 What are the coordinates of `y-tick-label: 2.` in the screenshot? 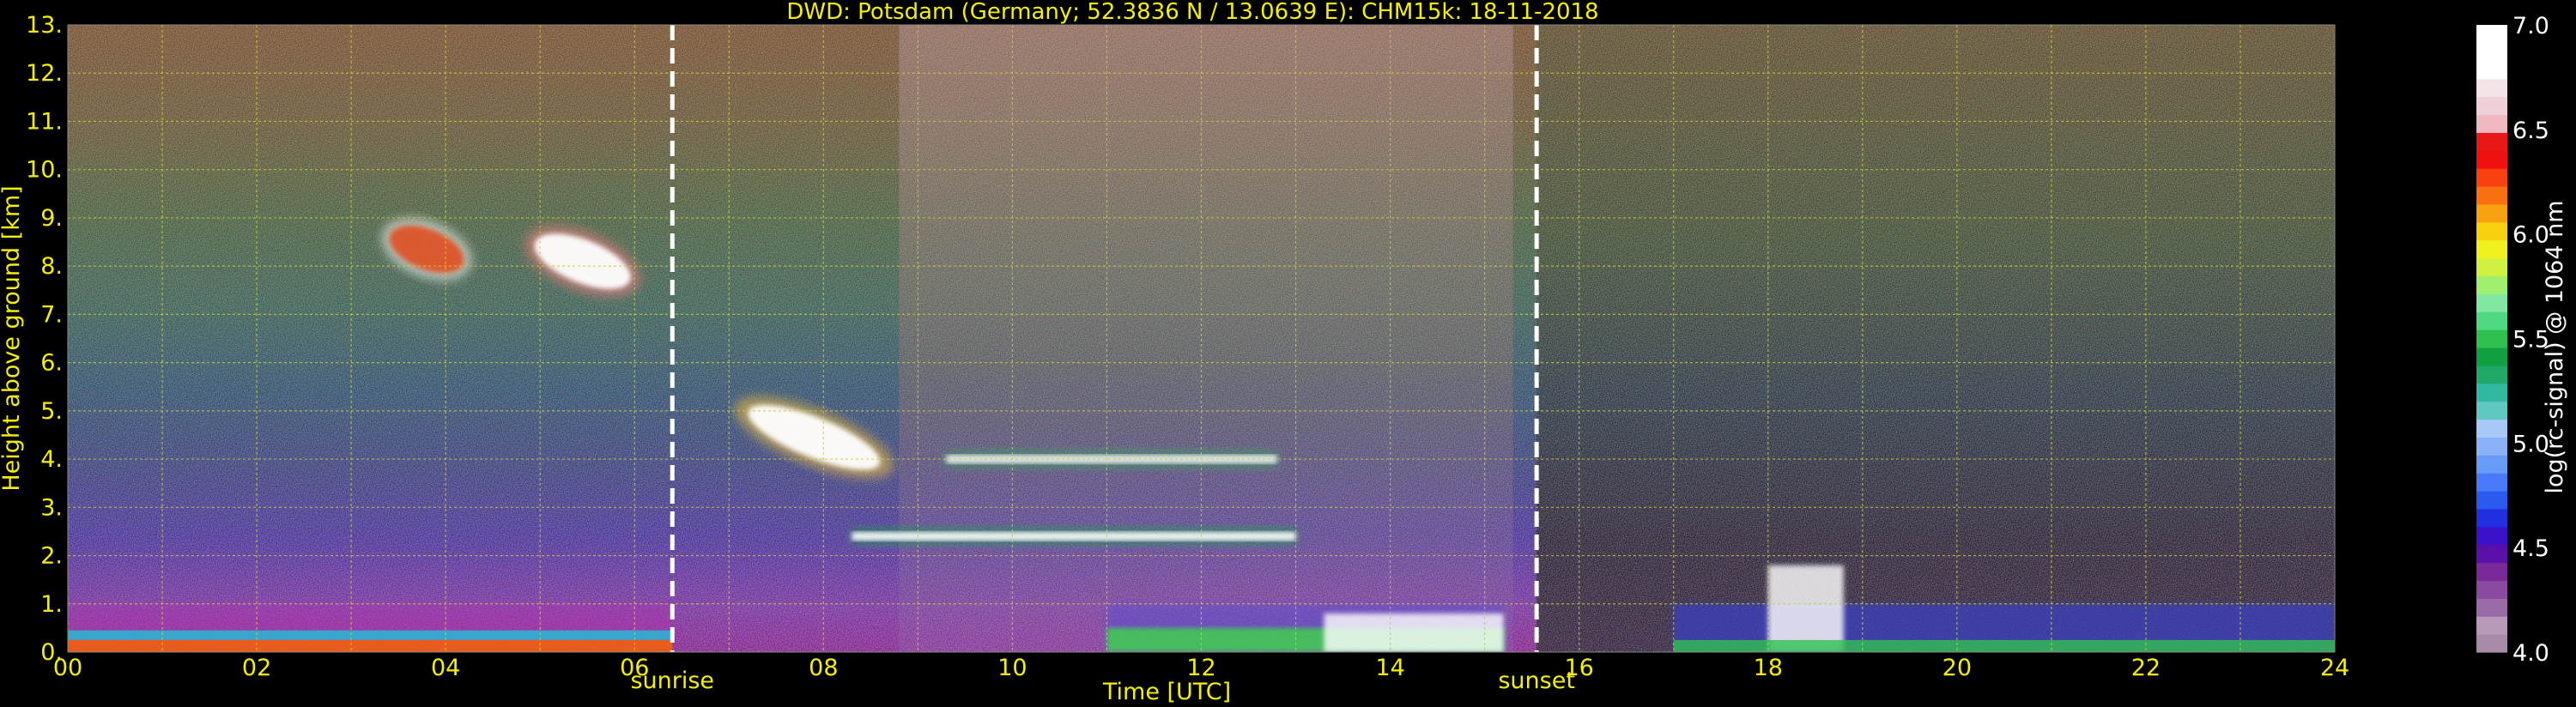 It's located at (51, 556).